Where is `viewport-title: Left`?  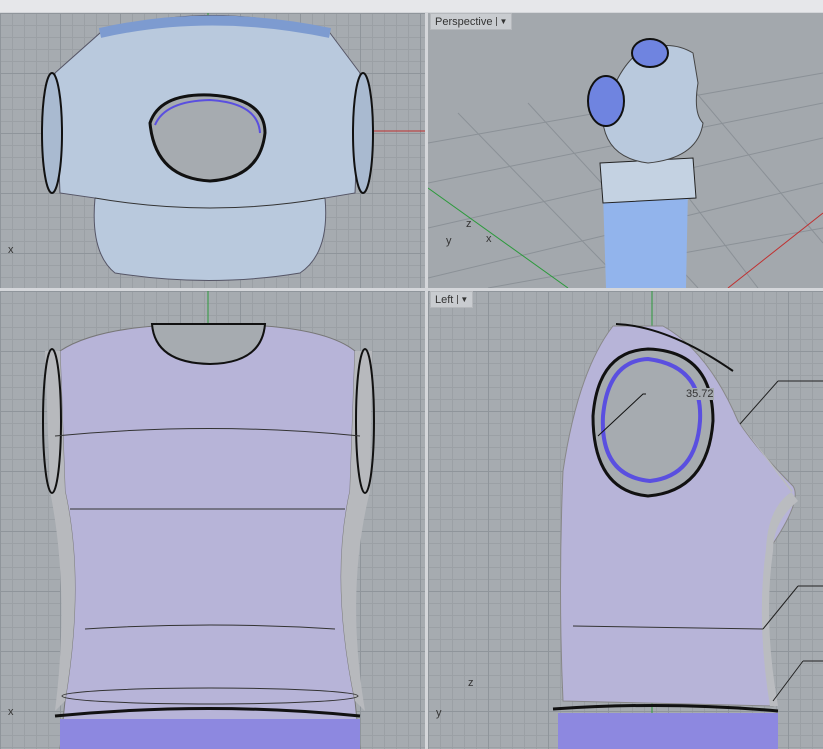 viewport-title: Left is located at coordinates (444, 299).